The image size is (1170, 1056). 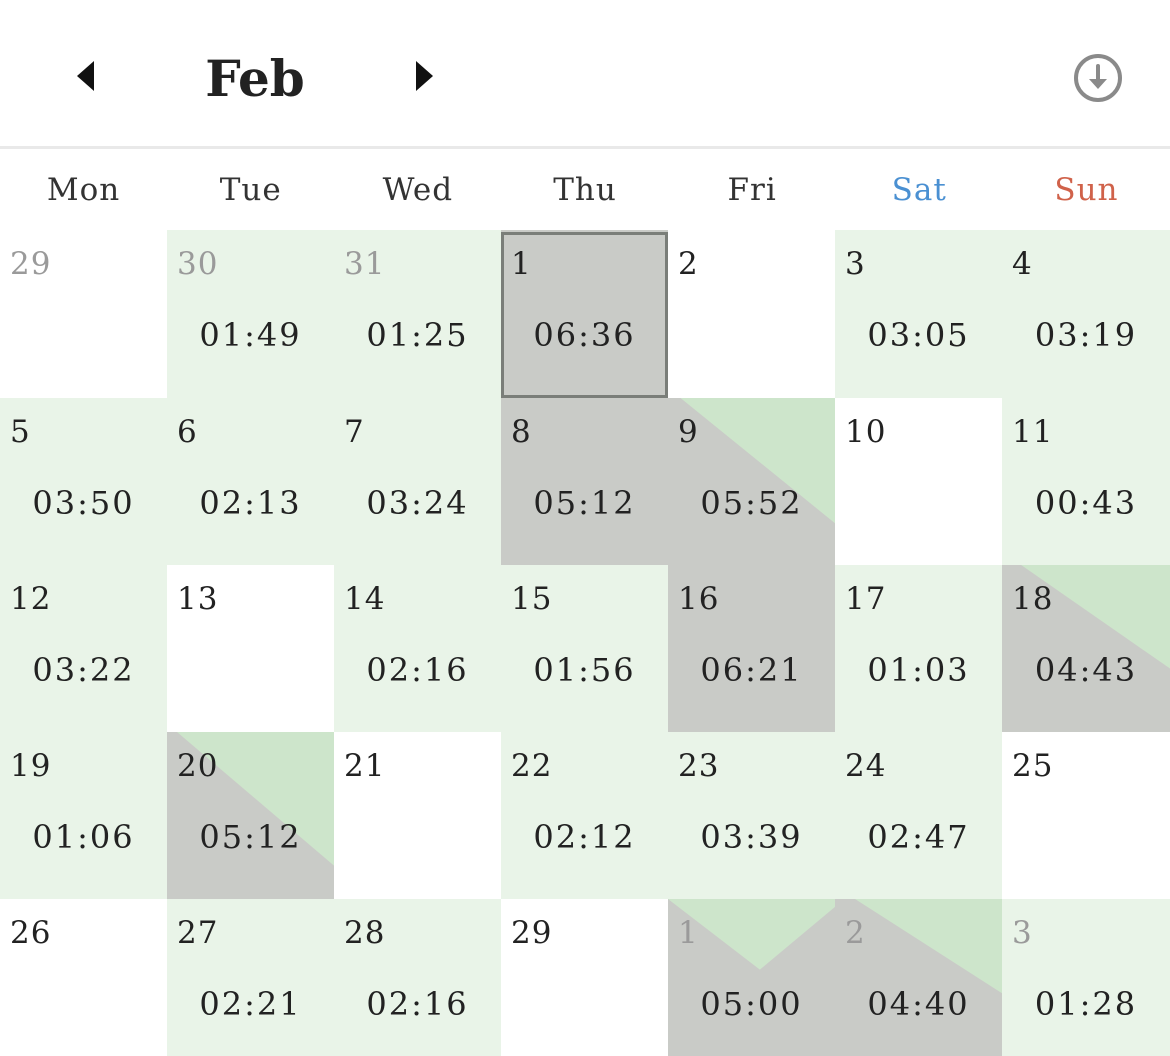 What do you see at coordinates (918, 1004) in the screenshot?
I see `day-duration: 04:40` at bounding box center [918, 1004].